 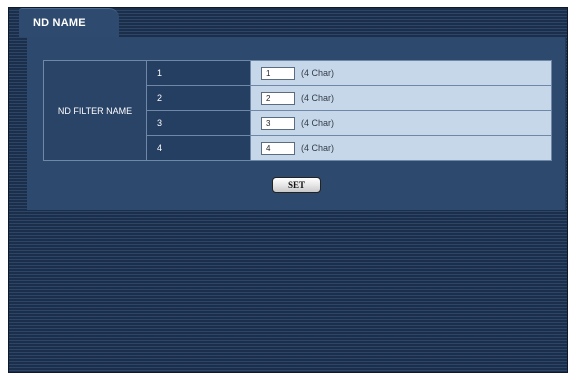 What do you see at coordinates (278, 73) in the screenshot?
I see `nd-name-input-1: 1` at bounding box center [278, 73].